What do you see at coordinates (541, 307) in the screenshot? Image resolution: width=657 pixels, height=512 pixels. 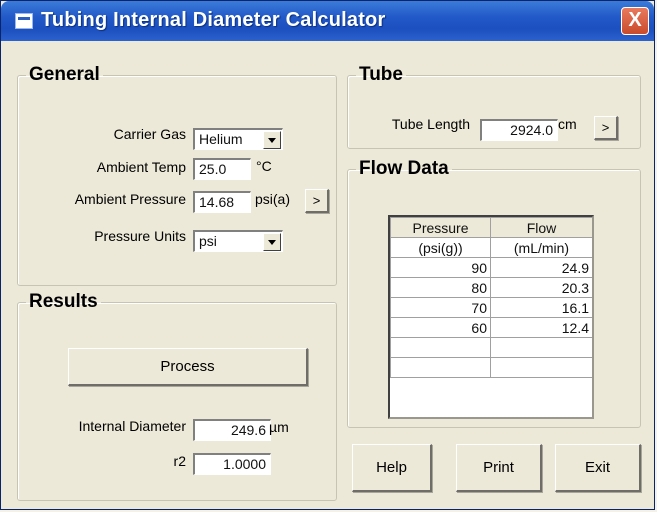 I see `flow-cell: 16.1` at bounding box center [541, 307].